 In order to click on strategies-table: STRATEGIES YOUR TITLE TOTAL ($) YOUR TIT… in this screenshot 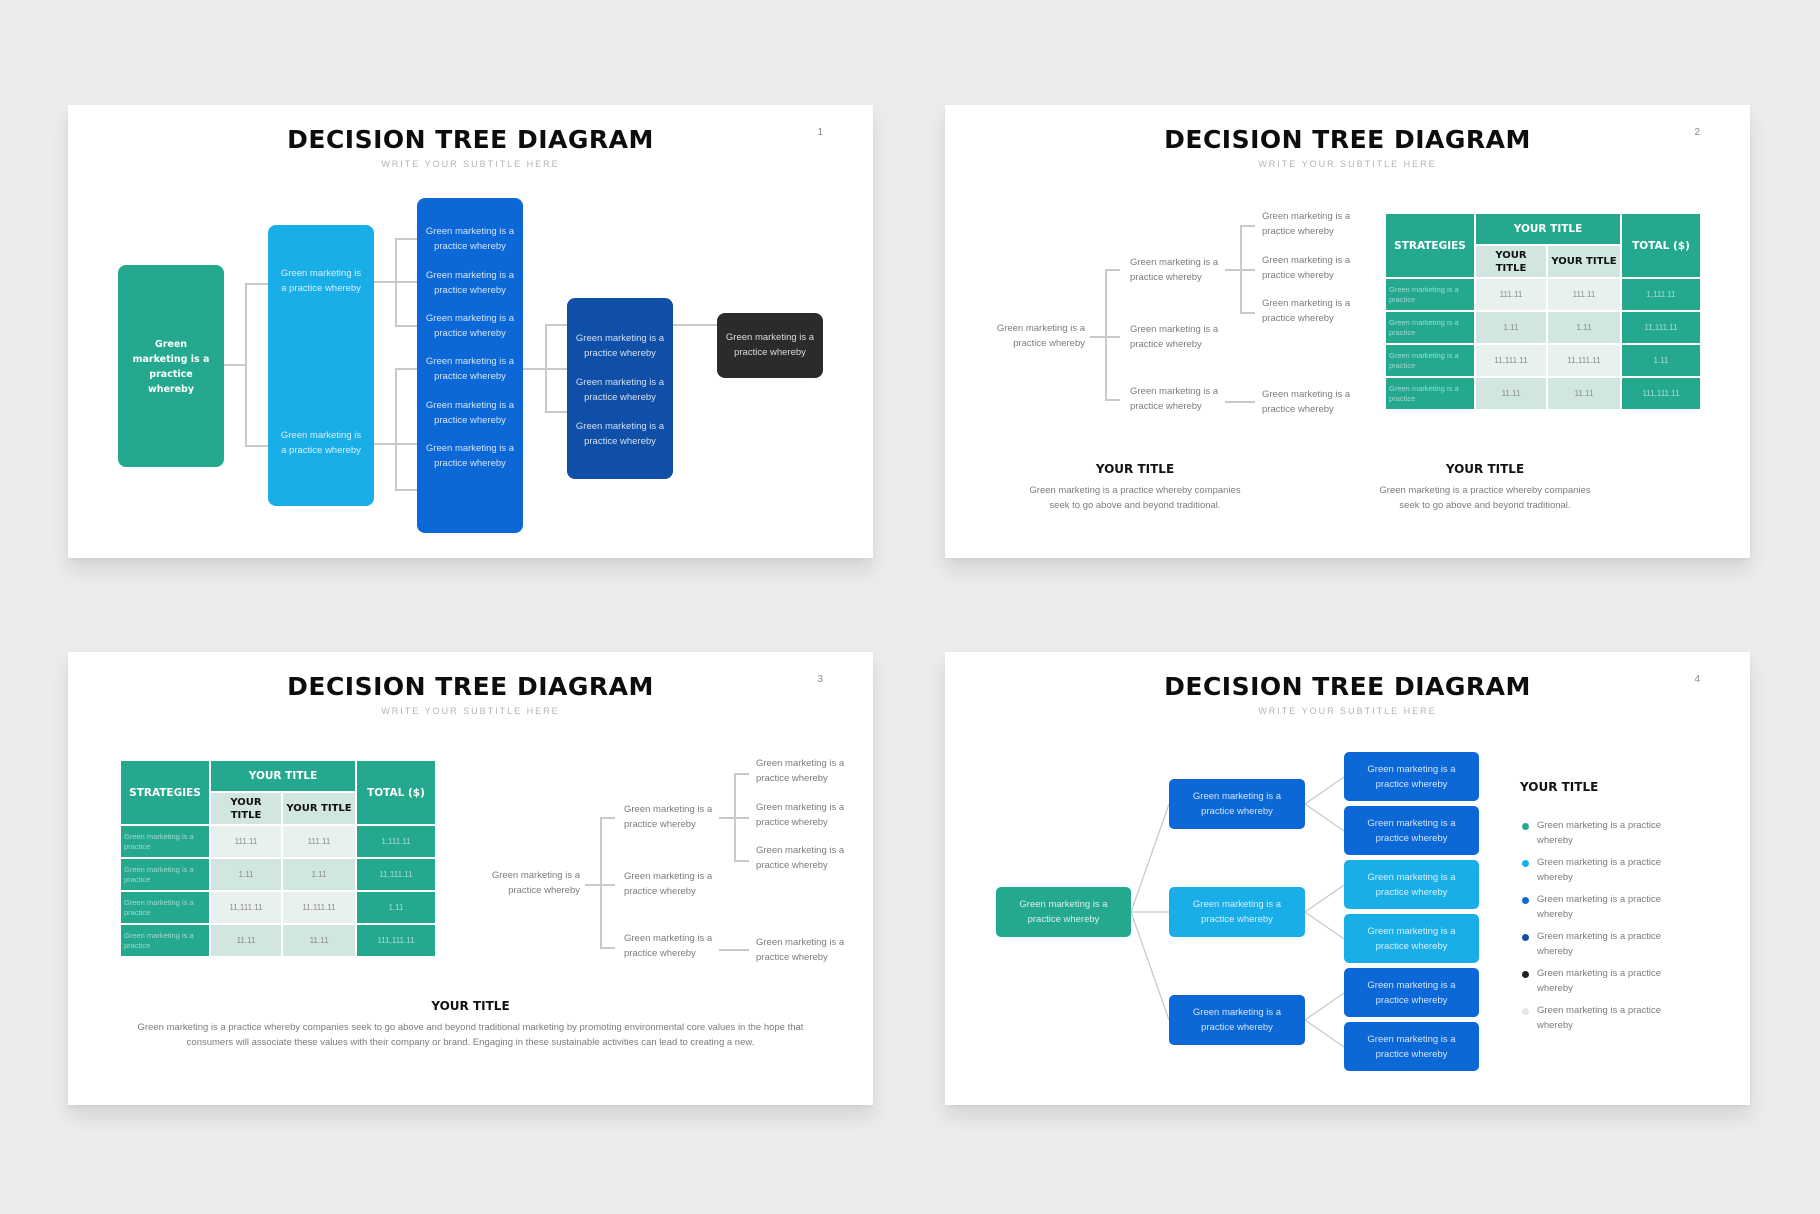, I will do `click(1543, 311)`.